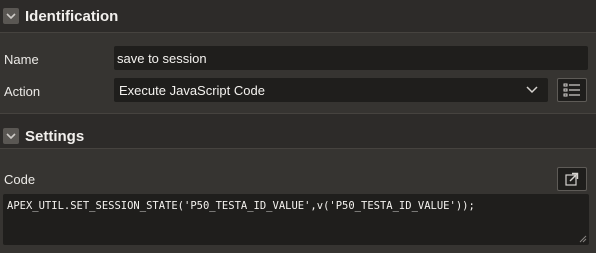 The height and width of the screenshot is (253, 596). I want to click on collapse-identification-button, so click(11, 16).